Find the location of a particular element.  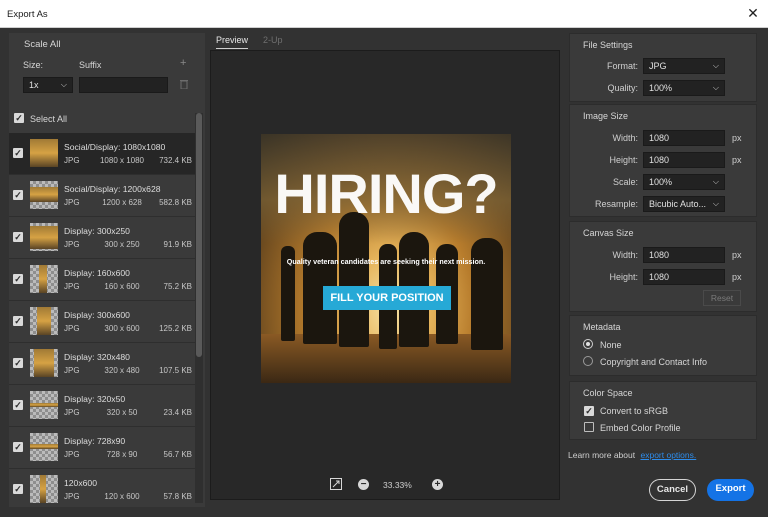

item-filesize: 75.2 KB is located at coordinates (177, 286).